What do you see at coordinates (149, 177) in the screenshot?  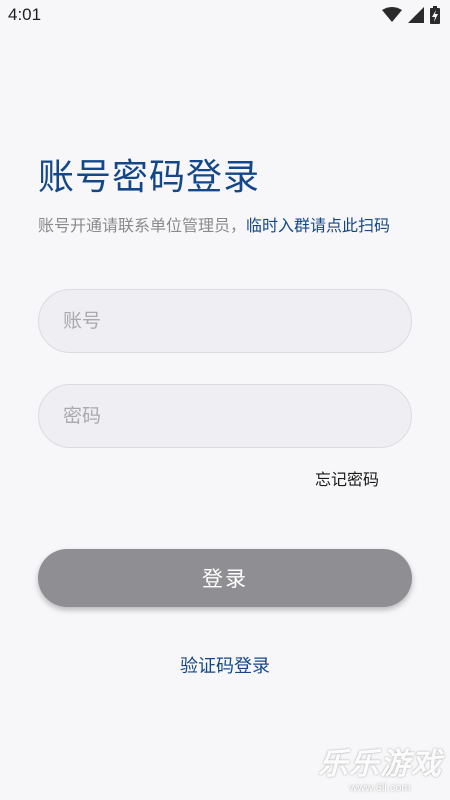 I see `page-title: 账号密码登录` at bounding box center [149, 177].